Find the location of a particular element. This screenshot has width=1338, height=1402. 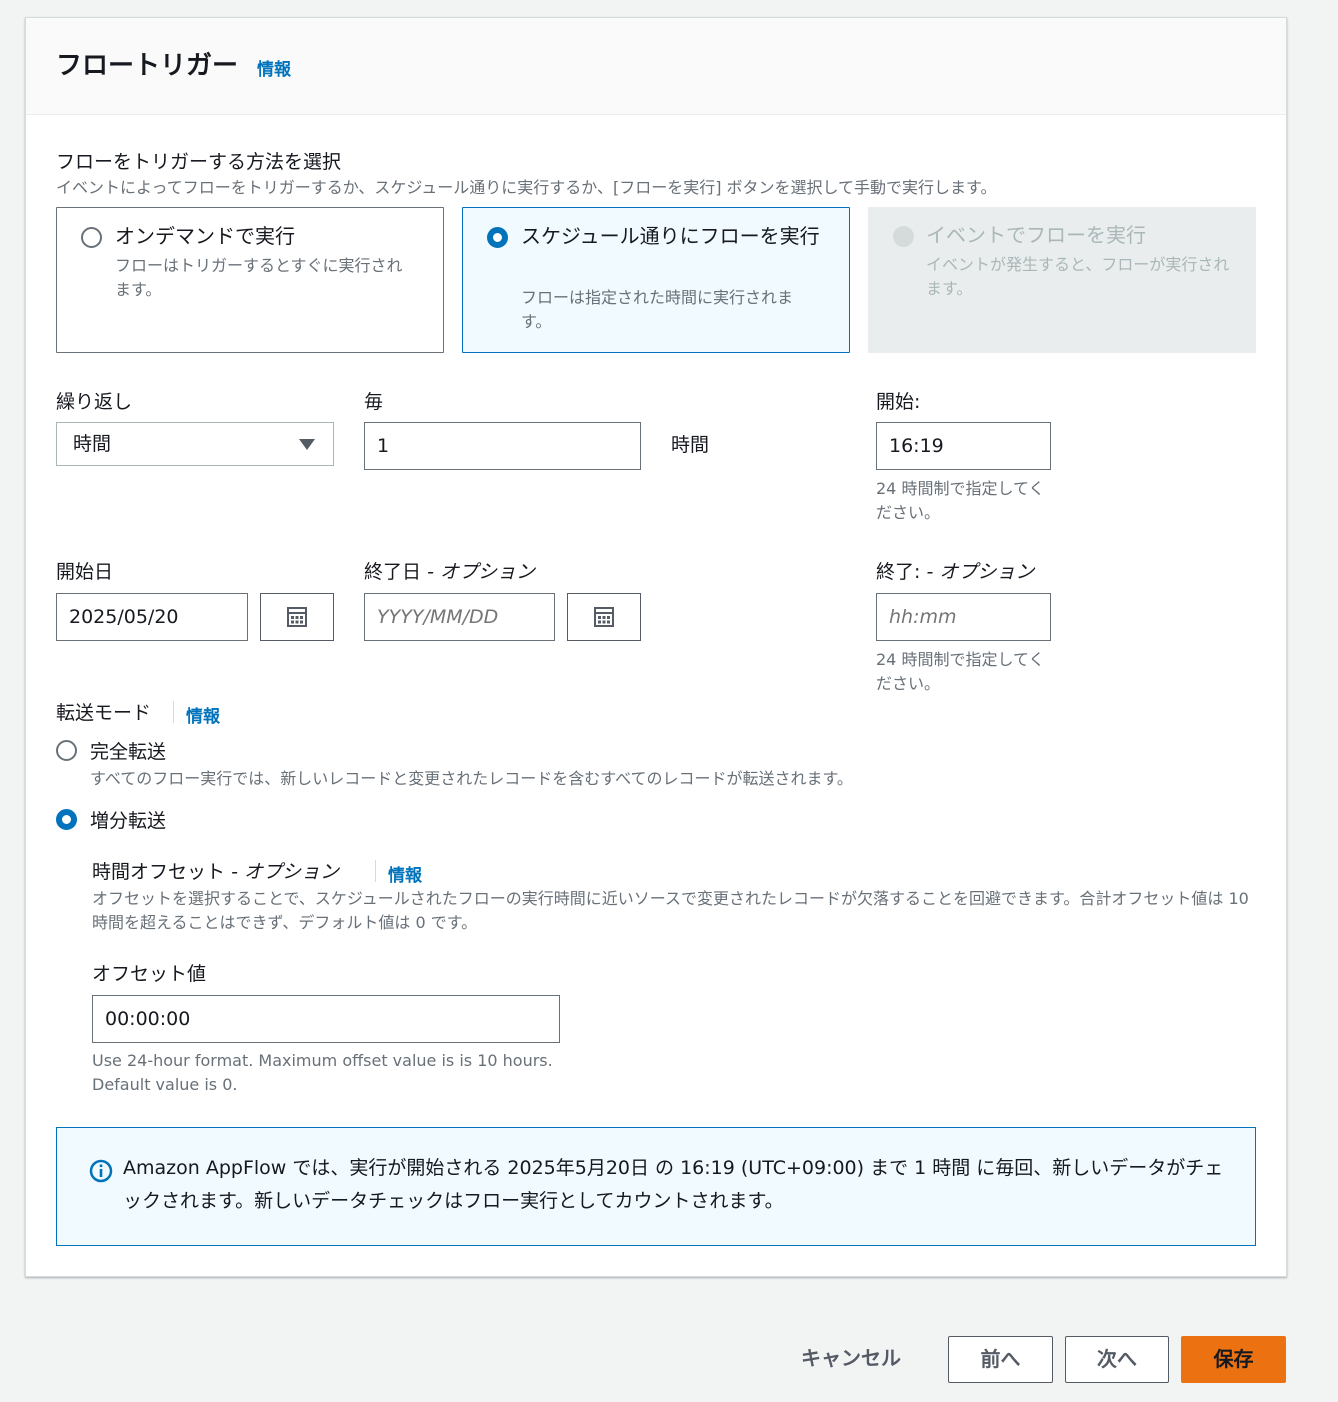

caret-down-icon is located at coordinates (307, 444).